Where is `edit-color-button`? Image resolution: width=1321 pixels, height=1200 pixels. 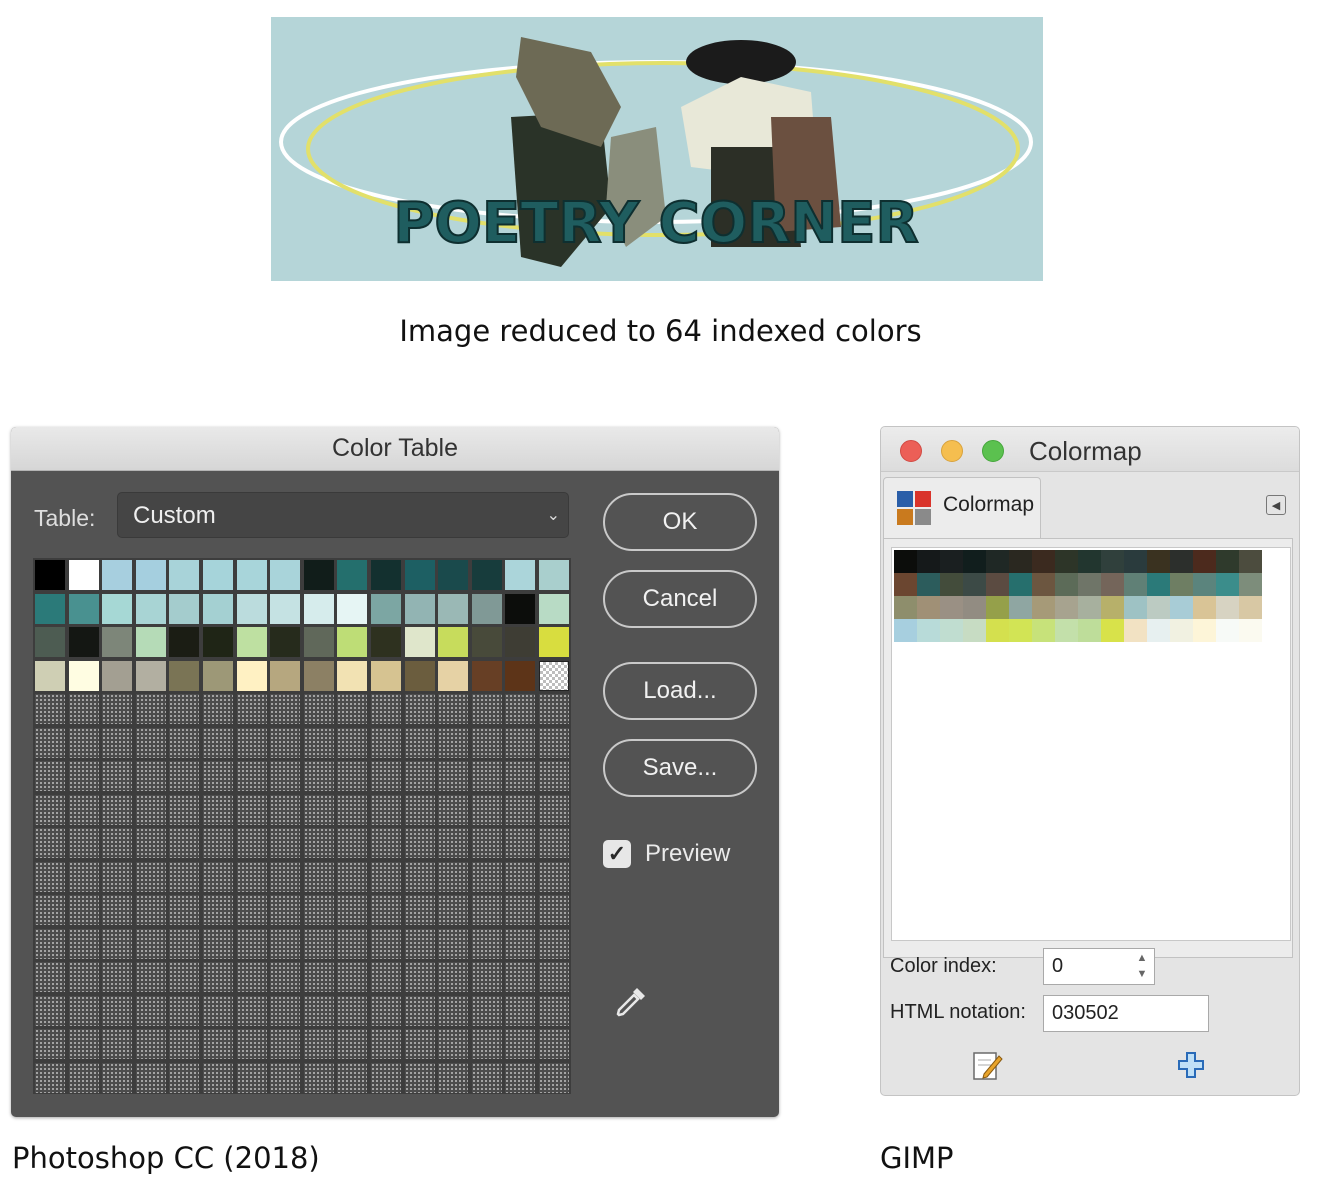 edit-color-button is located at coordinates (988, 1065).